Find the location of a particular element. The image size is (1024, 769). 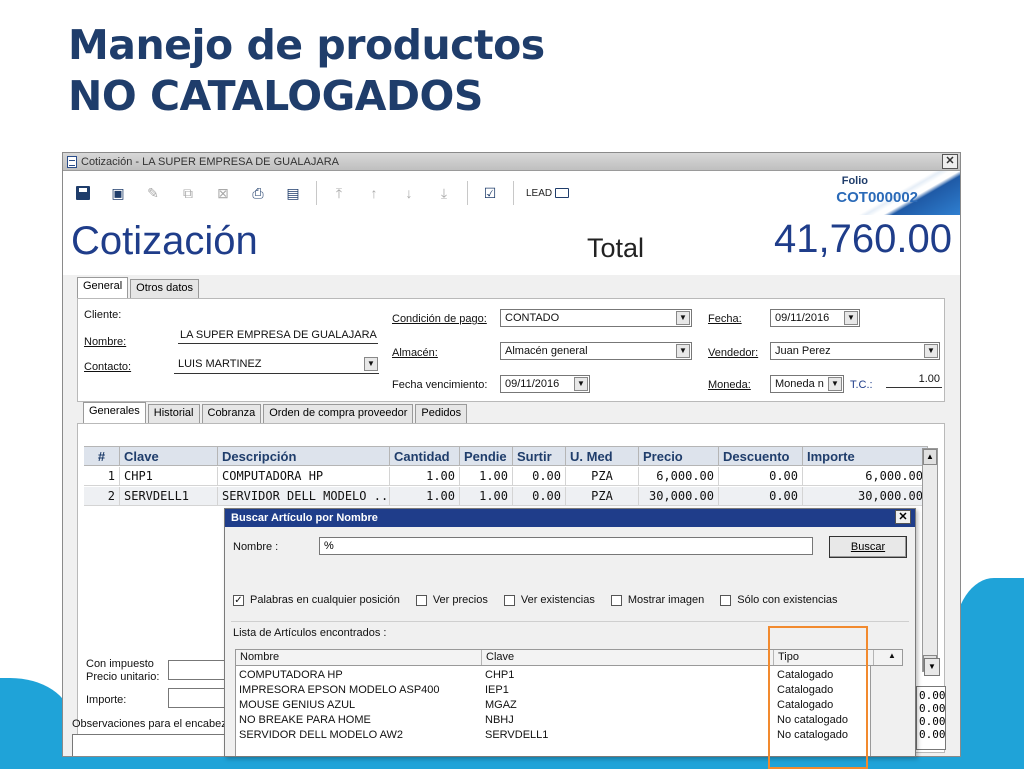

check-label: Palabras en cualquier posición is located at coordinates (325, 600).